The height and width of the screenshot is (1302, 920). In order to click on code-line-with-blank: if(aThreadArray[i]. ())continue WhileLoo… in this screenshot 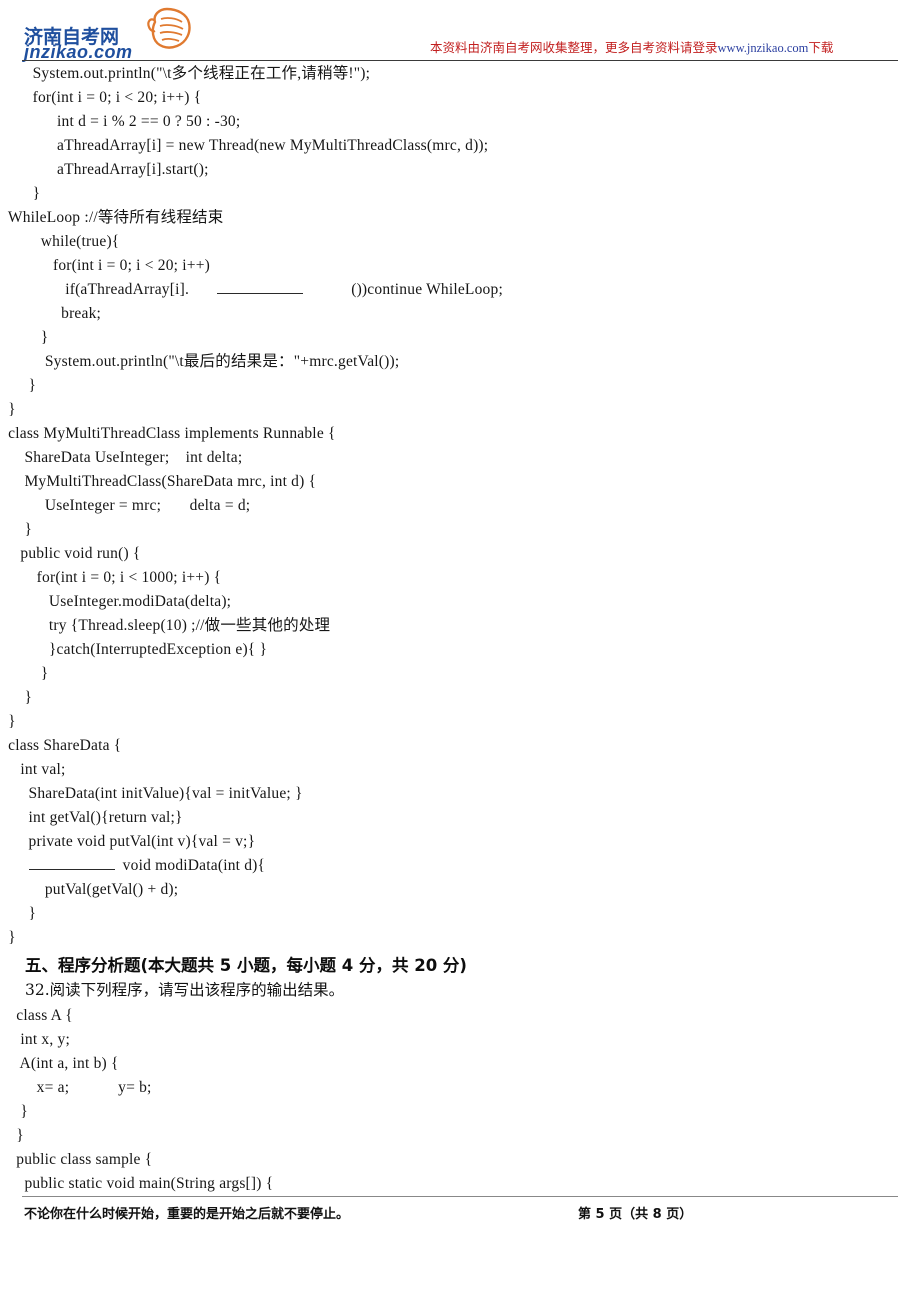, I will do `click(460, 290)`.